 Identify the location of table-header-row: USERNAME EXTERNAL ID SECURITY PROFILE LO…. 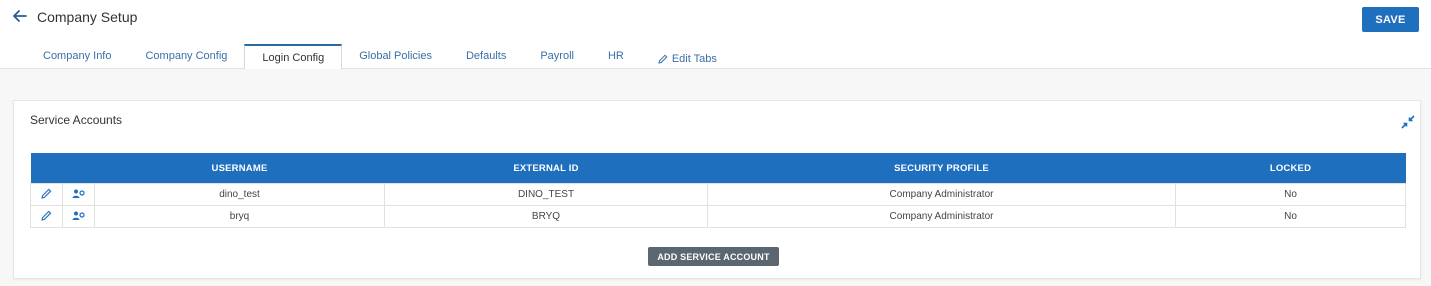
(718, 168).